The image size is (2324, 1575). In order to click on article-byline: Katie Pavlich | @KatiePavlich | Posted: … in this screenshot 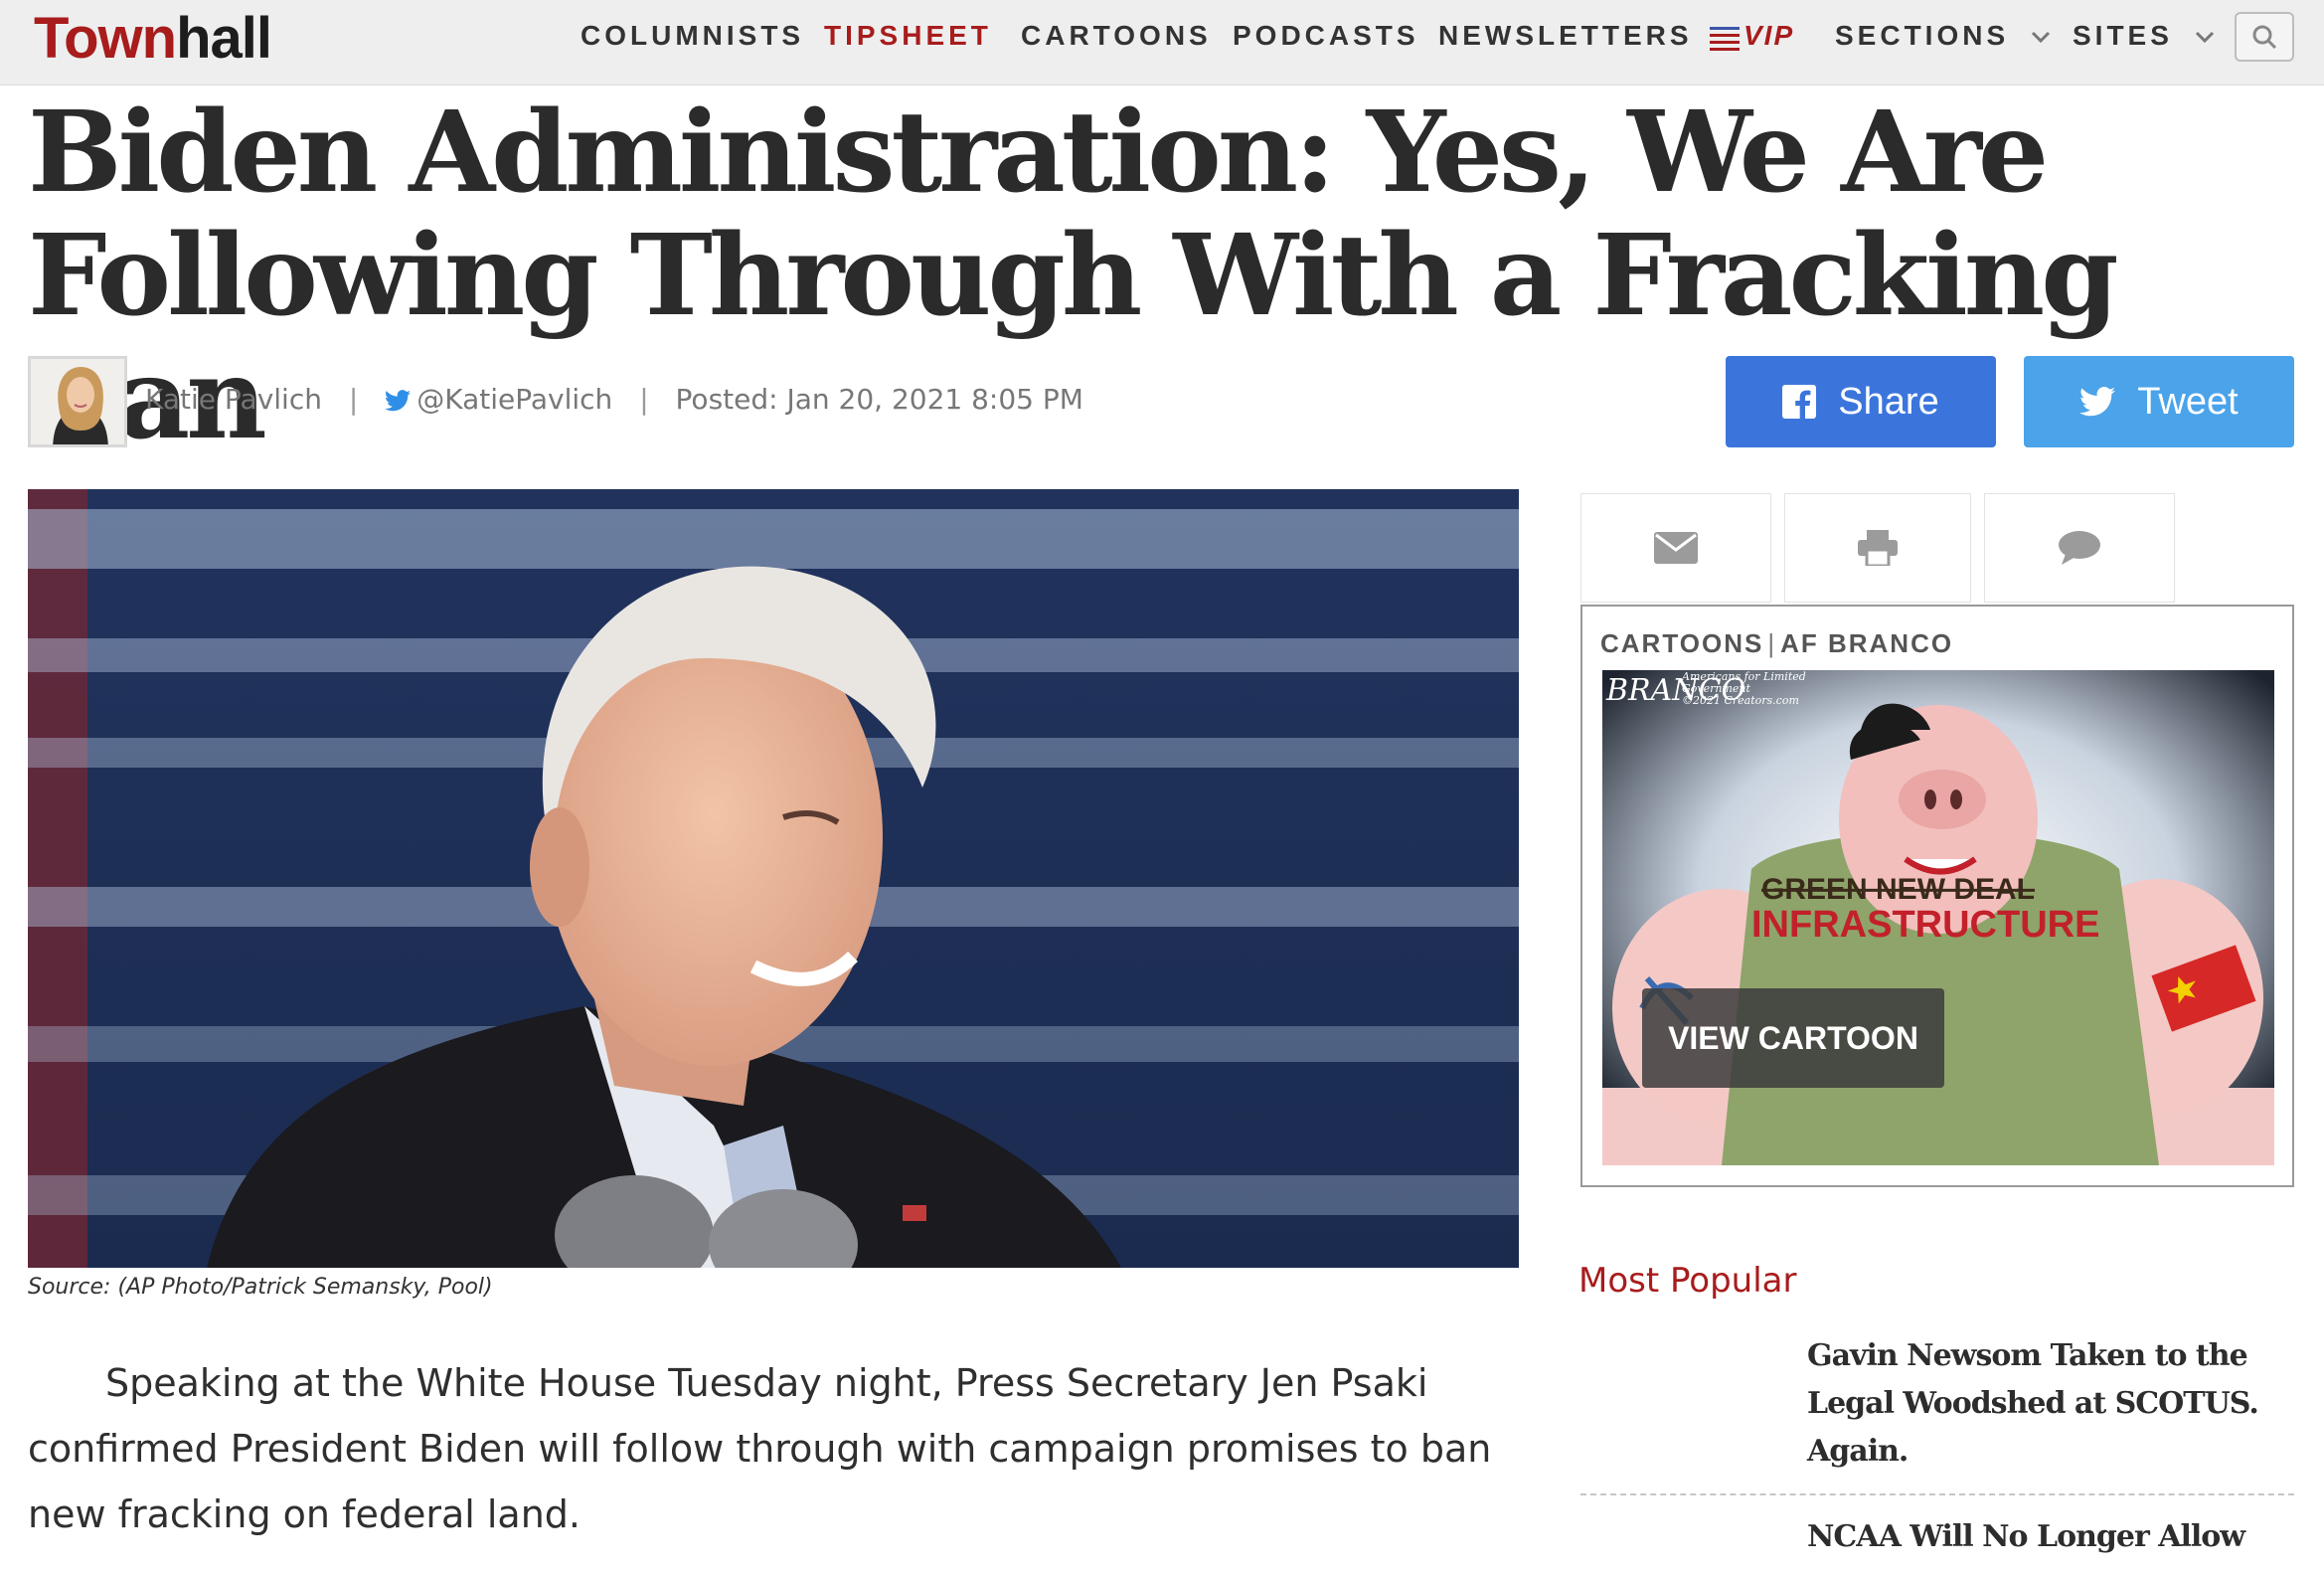, I will do `click(614, 400)`.